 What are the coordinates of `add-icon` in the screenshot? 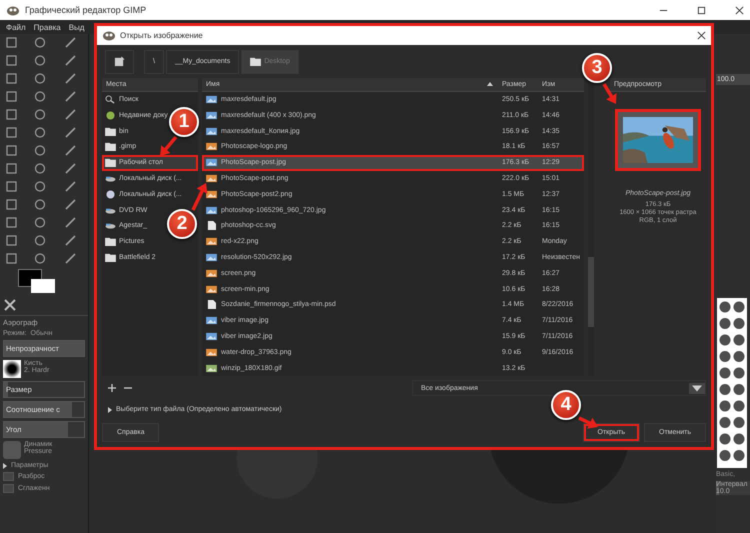 It's located at (112, 388).